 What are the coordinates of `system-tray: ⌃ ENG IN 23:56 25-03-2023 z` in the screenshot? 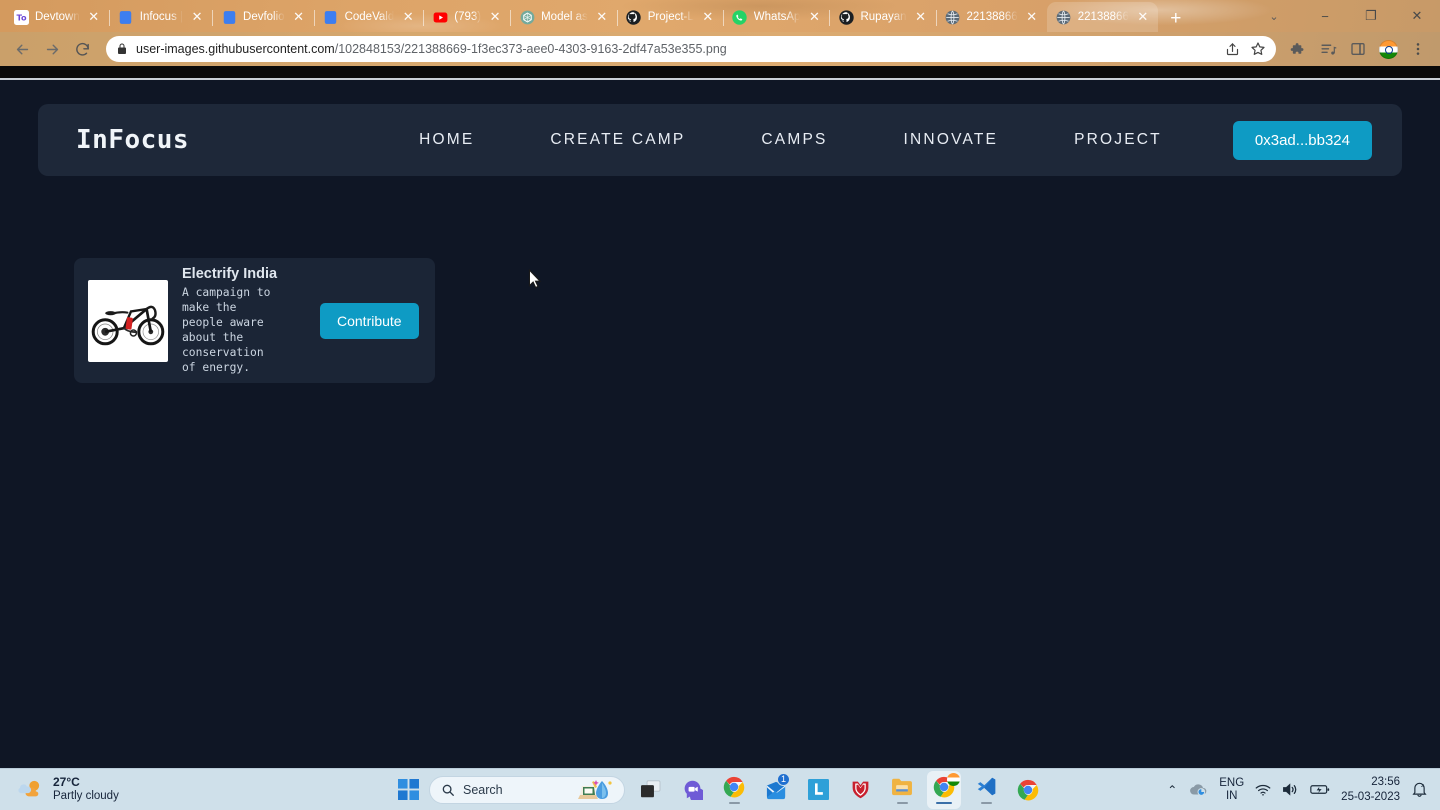 It's located at (1303, 789).